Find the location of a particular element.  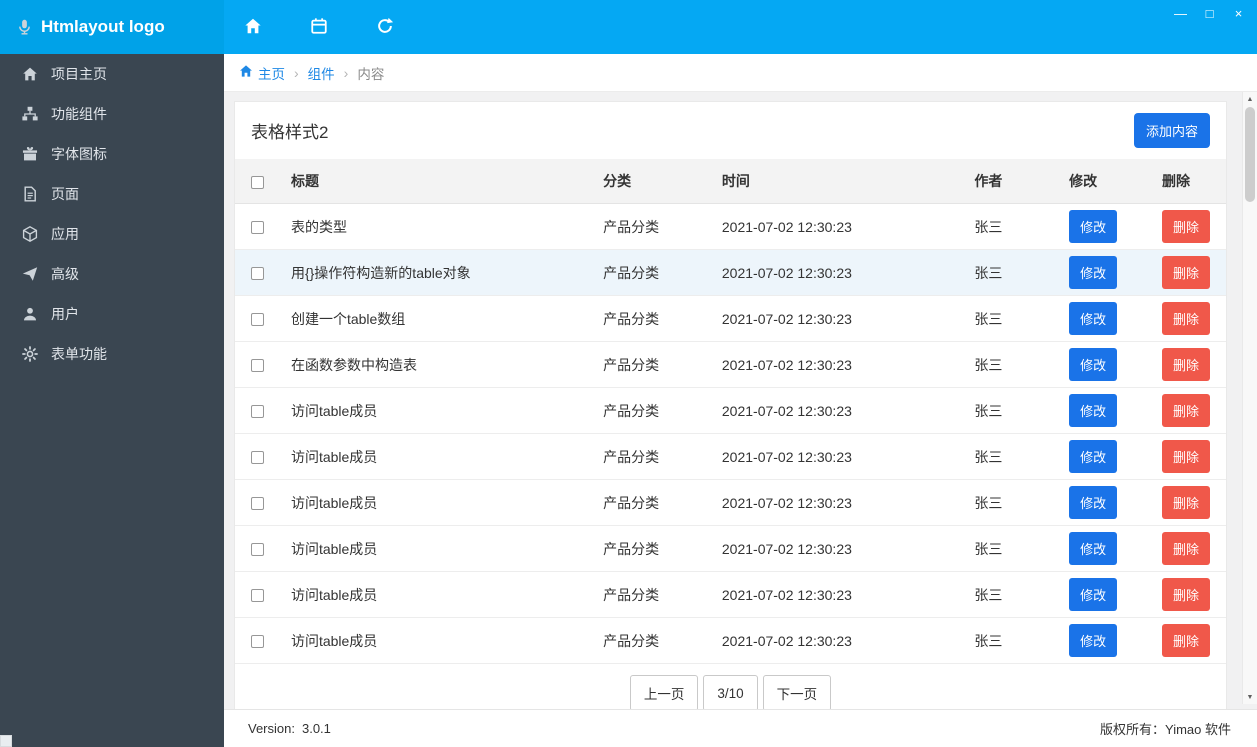

footer: Version: 3.0.1 版权所有：Yimao 软件 is located at coordinates (740, 728).